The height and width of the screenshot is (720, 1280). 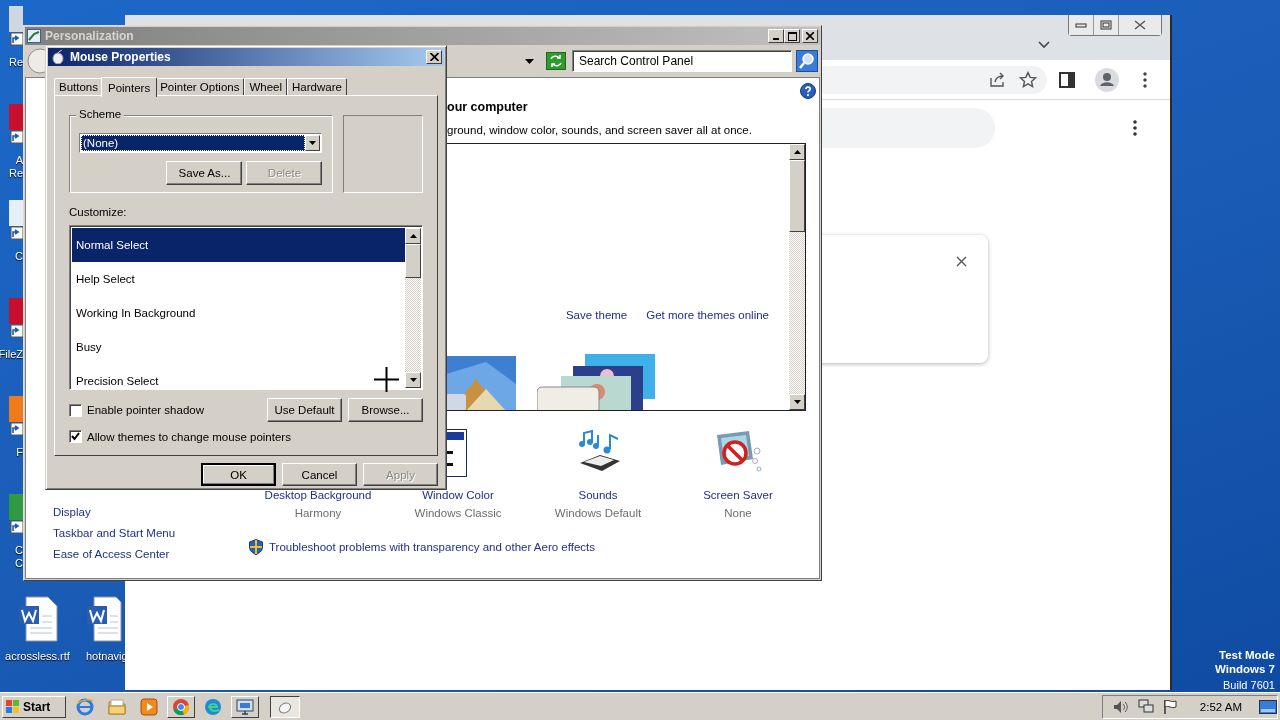 I want to click on test-mode-text: Build 7601, so click(x=1249, y=685).